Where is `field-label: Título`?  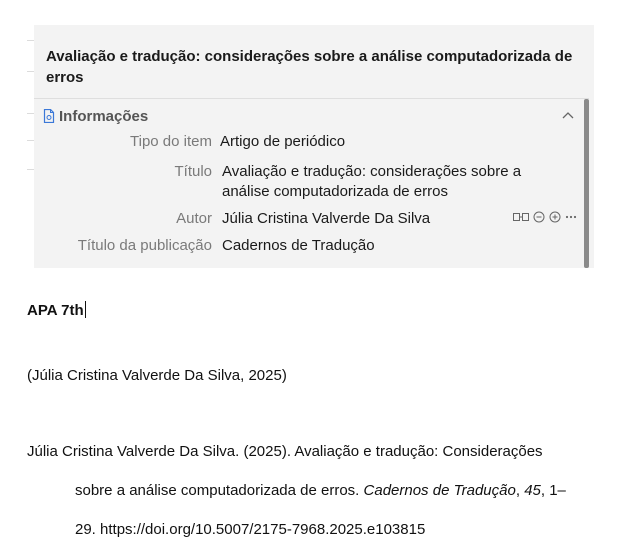 field-label: Título is located at coordinates (193, 171).